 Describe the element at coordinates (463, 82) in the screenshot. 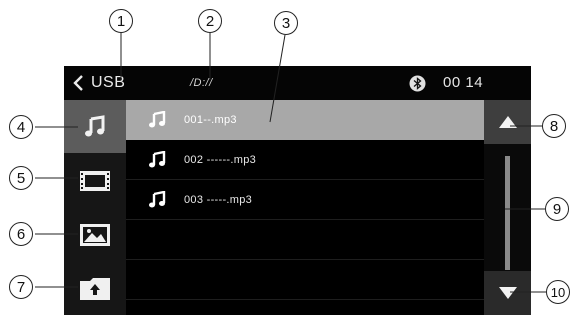

I see `clock: 00 14` at that location.